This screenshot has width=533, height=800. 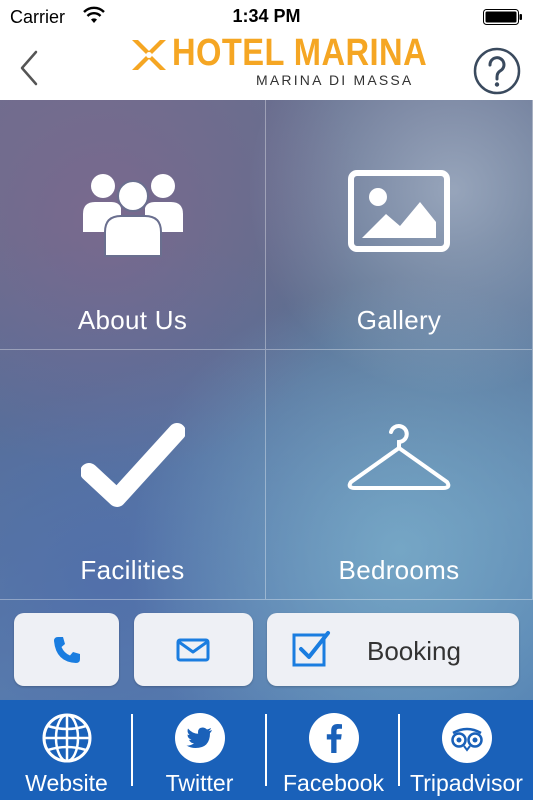 I want to click on tile-label: Bedrooms, so click(x=399, y=570).